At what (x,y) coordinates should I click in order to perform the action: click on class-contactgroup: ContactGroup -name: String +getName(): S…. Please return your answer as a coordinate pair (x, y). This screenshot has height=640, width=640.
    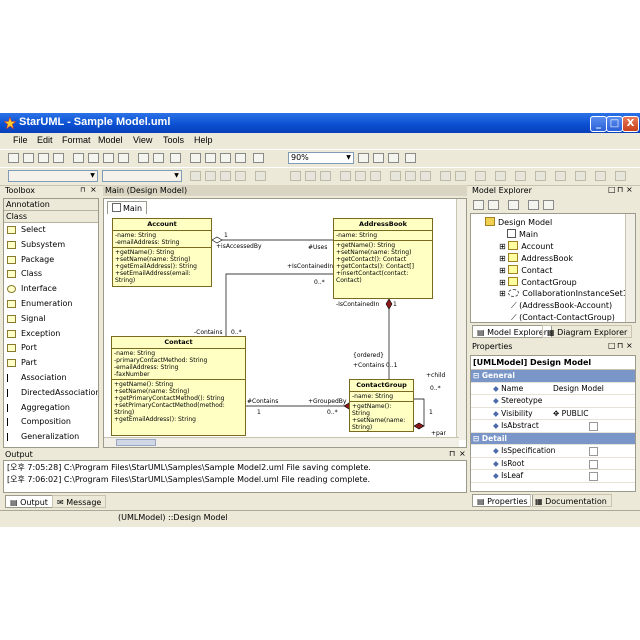
    Looking at the image, I should click on (381, 405).